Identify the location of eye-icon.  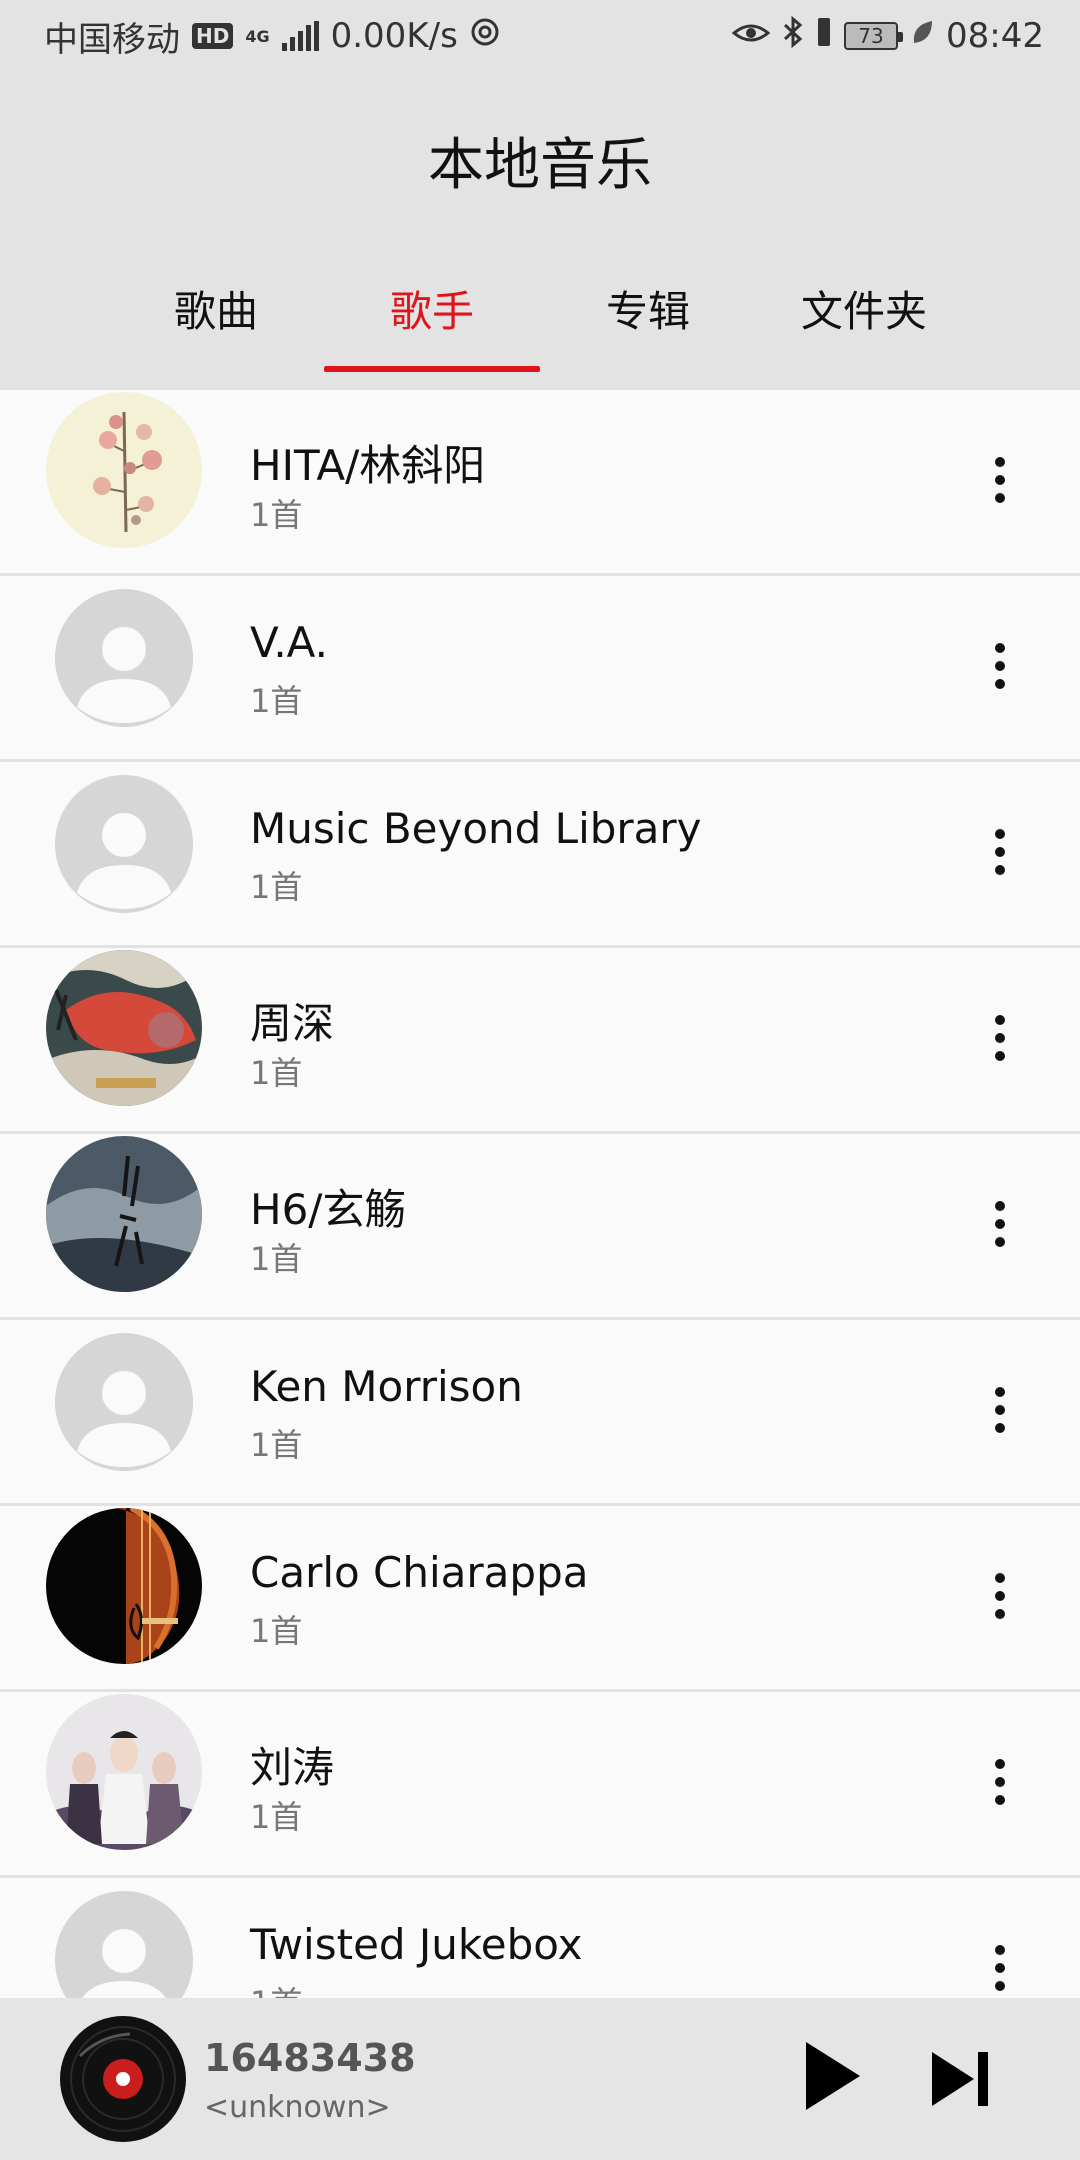
(751, 36).